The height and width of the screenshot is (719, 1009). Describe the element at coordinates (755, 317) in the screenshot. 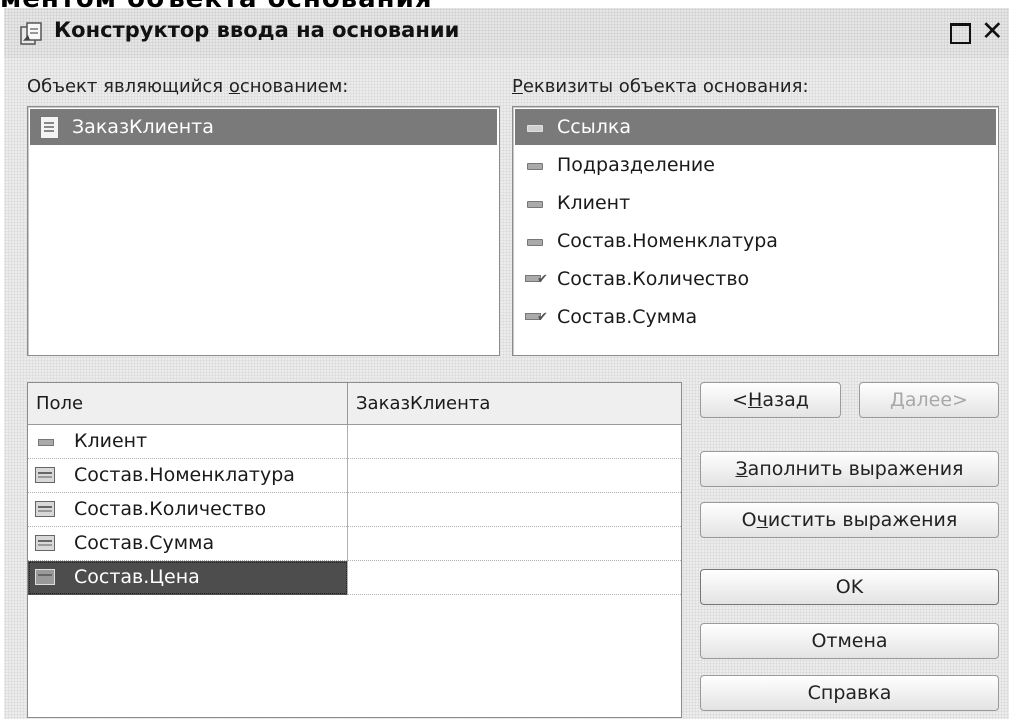

I see `attribute-item: ✔ Состав.Сумма` at that location.